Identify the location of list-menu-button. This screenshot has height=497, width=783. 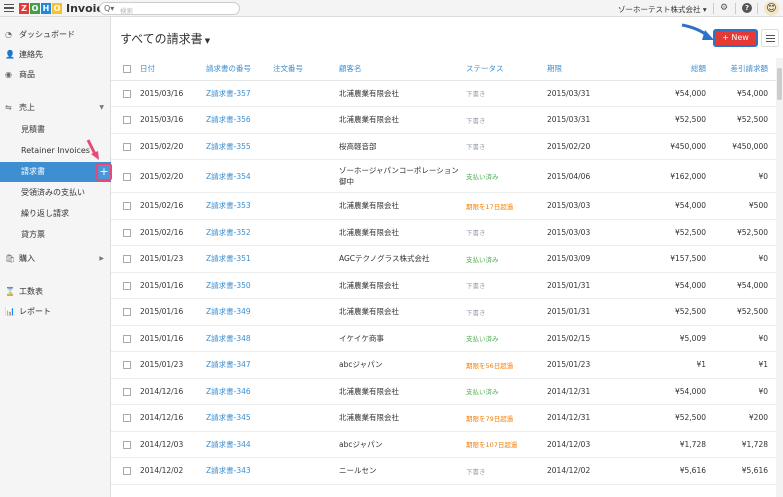
(770, 38).